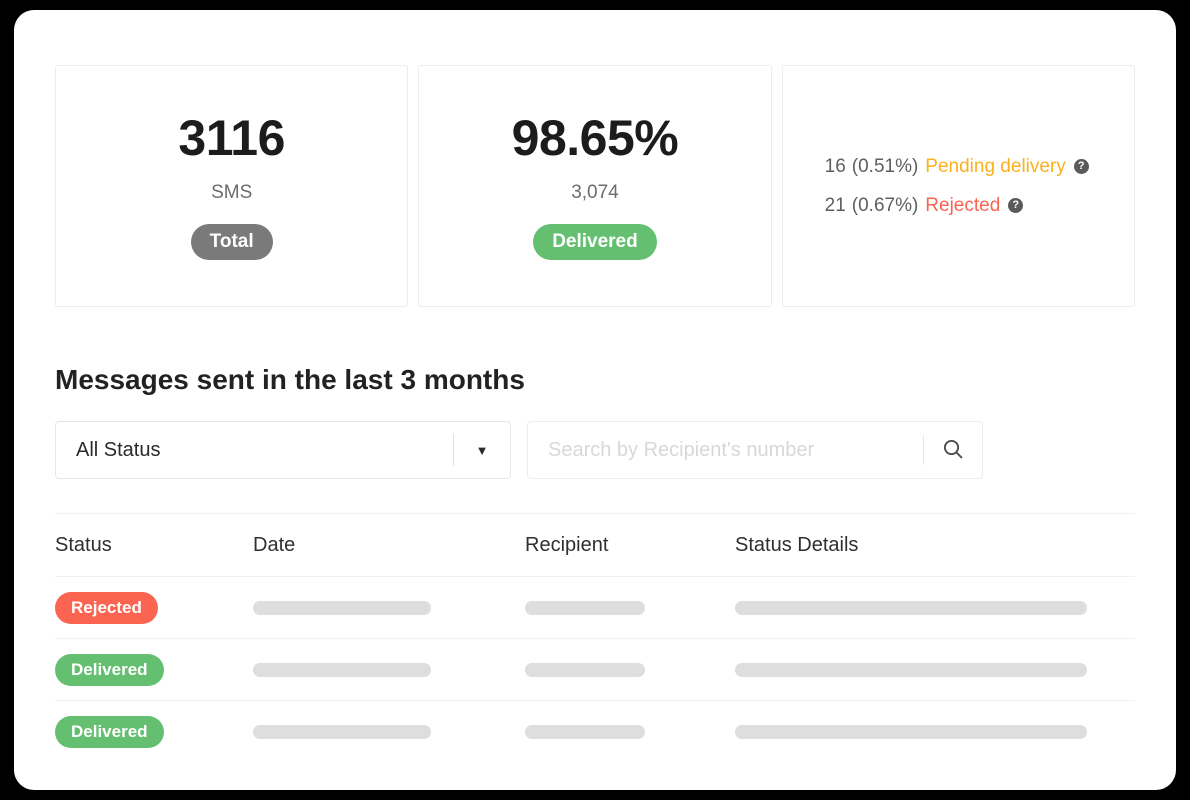 The height and width of the screenshot is (800, 1190). What do you see at coordinates (885, 166) in the screenshot?
I see `pending-delivery-percent: (0.51%)` at bounding box center [885, 166].